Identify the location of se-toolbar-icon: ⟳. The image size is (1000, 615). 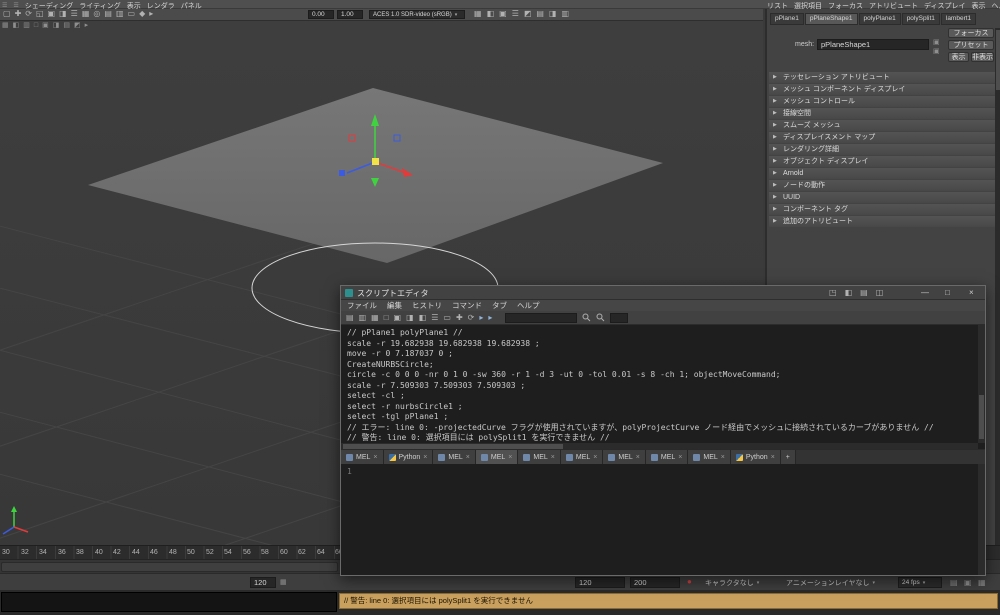
(471, 317).